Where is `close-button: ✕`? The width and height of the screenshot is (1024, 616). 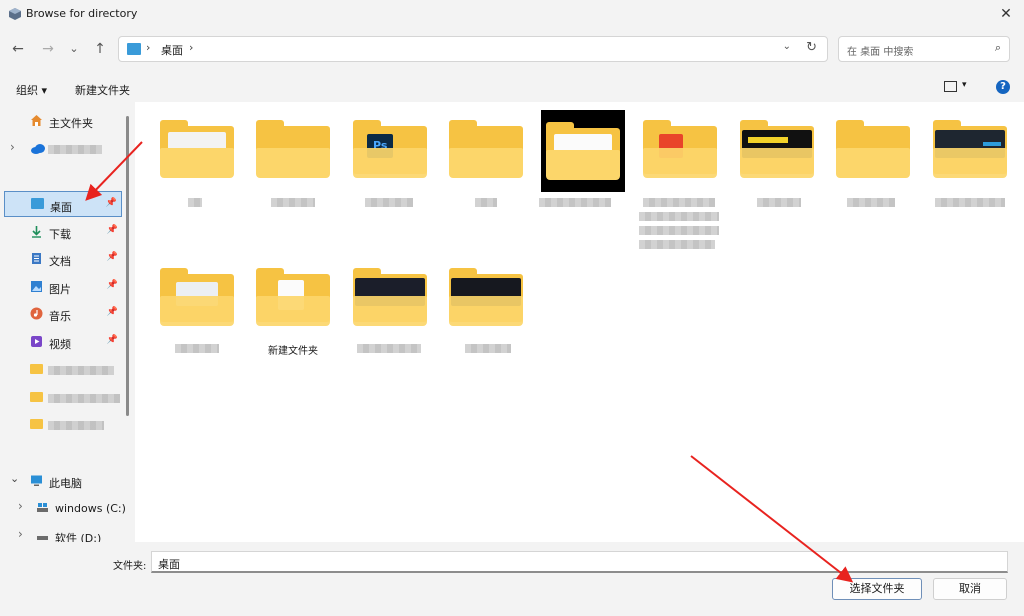
close-button: ✕ is located at coordinates (1006, 14).